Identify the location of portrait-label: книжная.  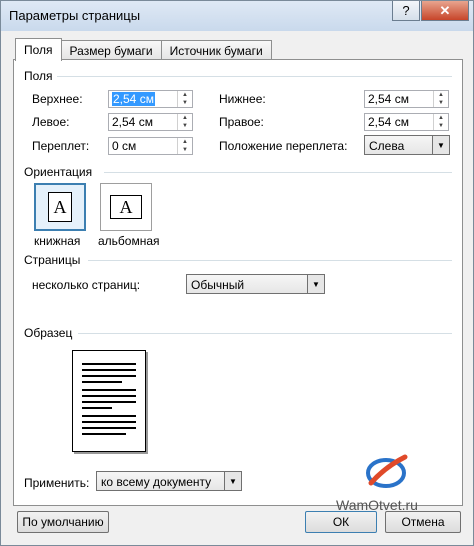
(57, 241).